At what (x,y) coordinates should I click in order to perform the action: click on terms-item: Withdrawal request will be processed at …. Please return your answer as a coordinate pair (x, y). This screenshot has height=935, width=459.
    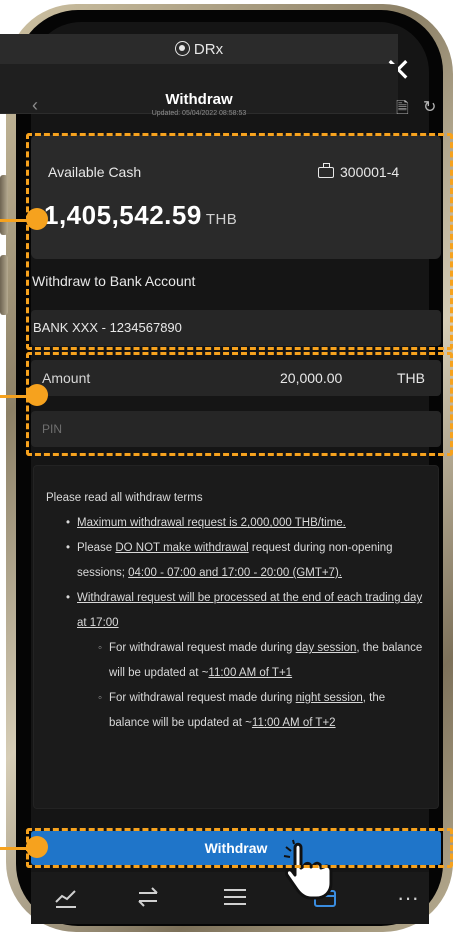
    Looking at the image, I should click on (236, 611).